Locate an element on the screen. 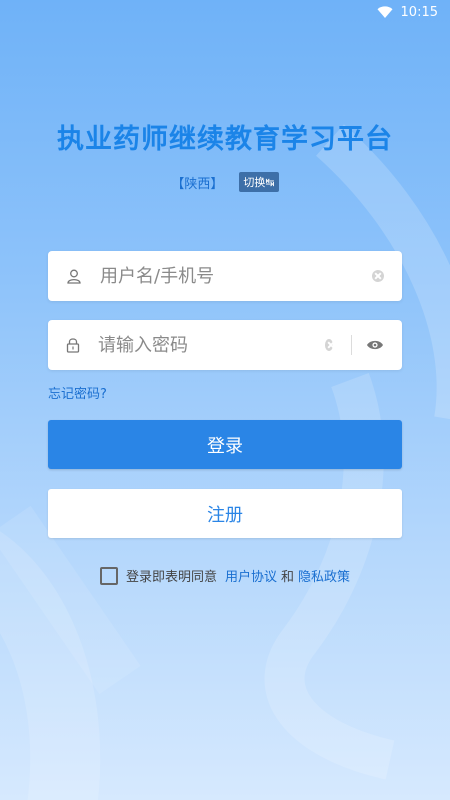 This screenshot has height=800, width=450. clear-password-icon is located at coordinates (329, 345).